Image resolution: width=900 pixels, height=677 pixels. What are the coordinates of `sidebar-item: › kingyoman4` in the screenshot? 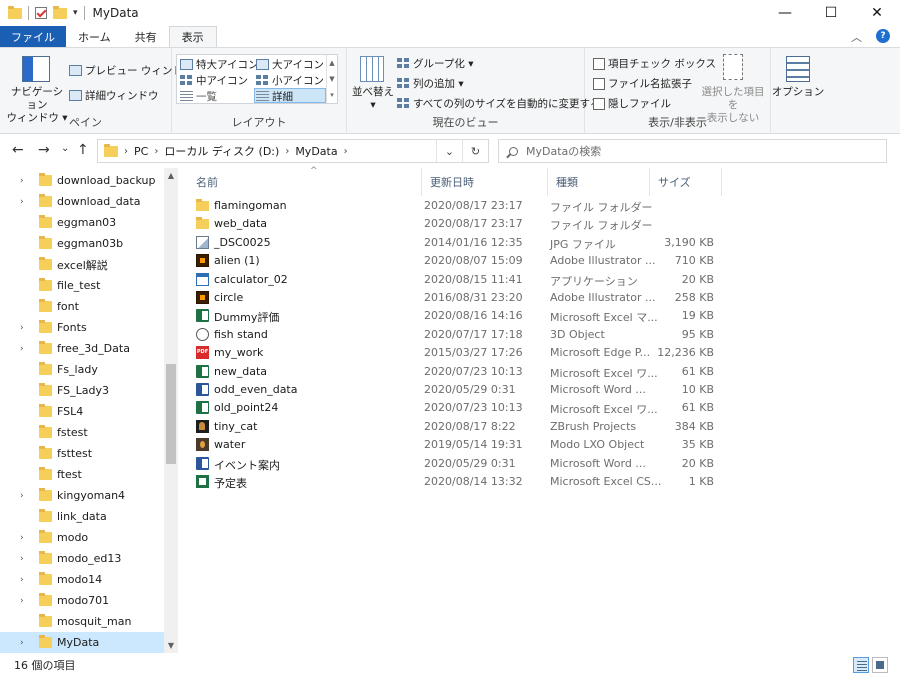 It's located at (82, 495).